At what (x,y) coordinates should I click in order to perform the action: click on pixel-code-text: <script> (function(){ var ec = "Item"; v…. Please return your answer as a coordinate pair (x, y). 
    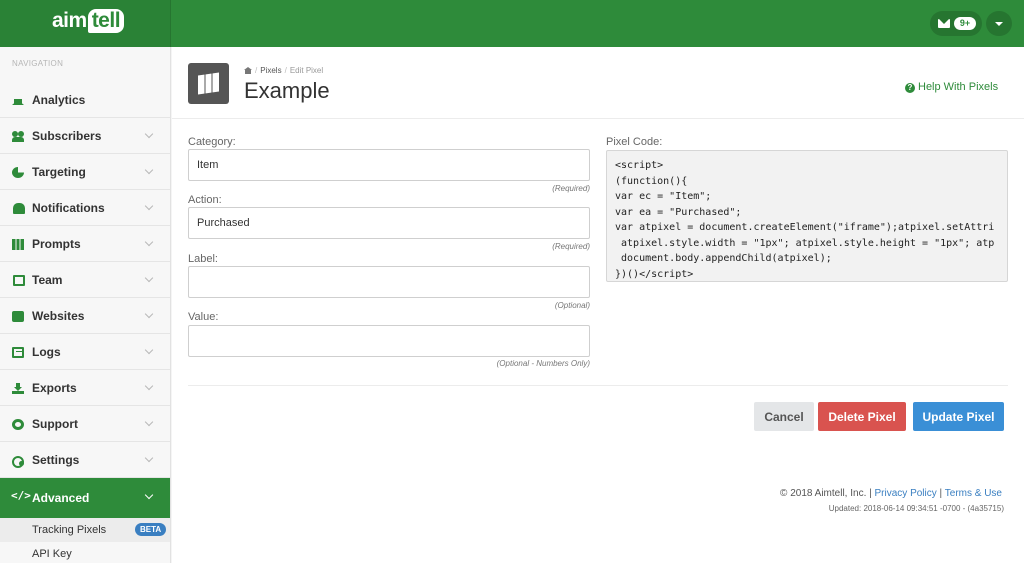
    Looking at the image, I should click on (805, 220).